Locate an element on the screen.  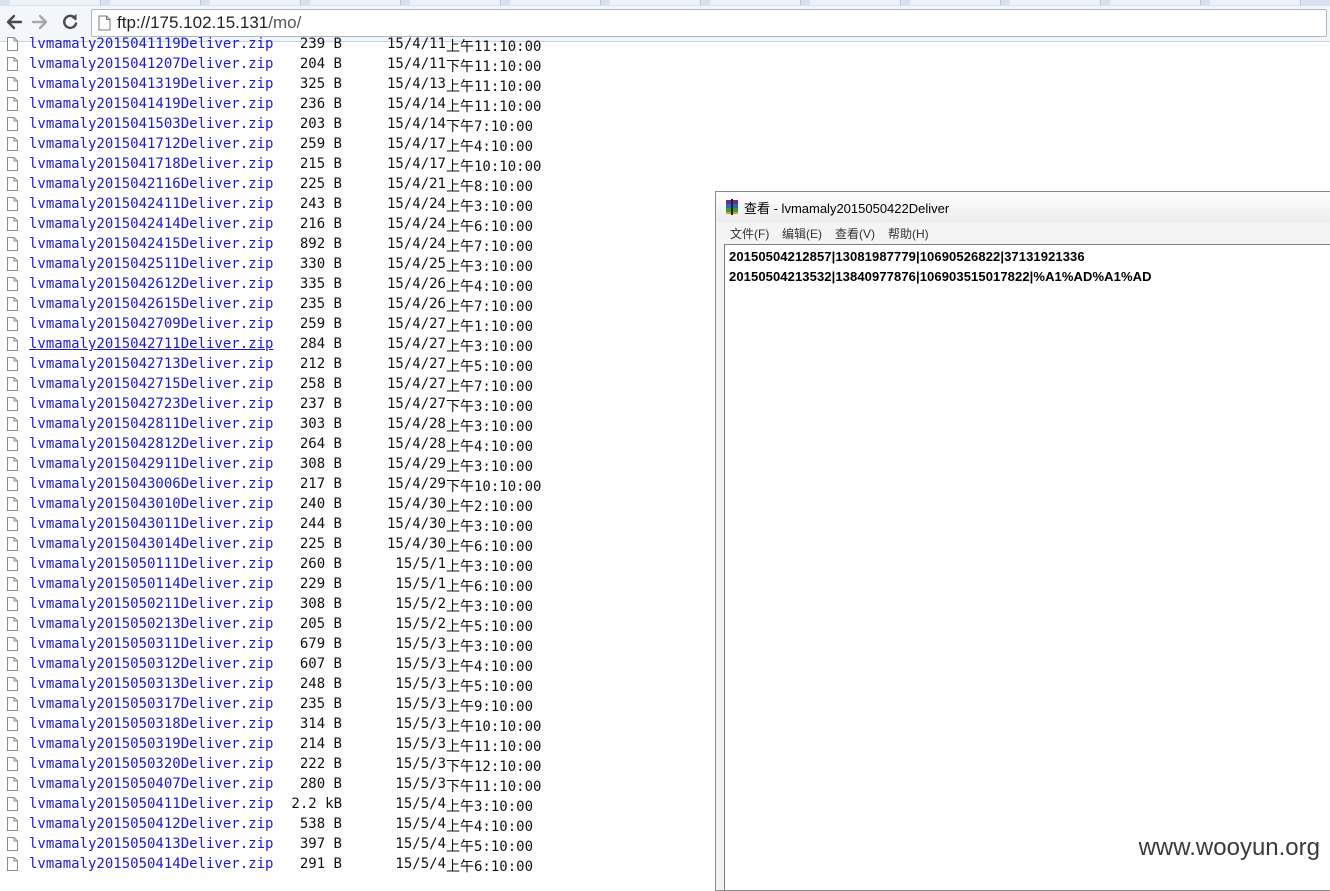
file-link: lvmamaly2015042411Deliver.zip is located at coordinates (151, 204).